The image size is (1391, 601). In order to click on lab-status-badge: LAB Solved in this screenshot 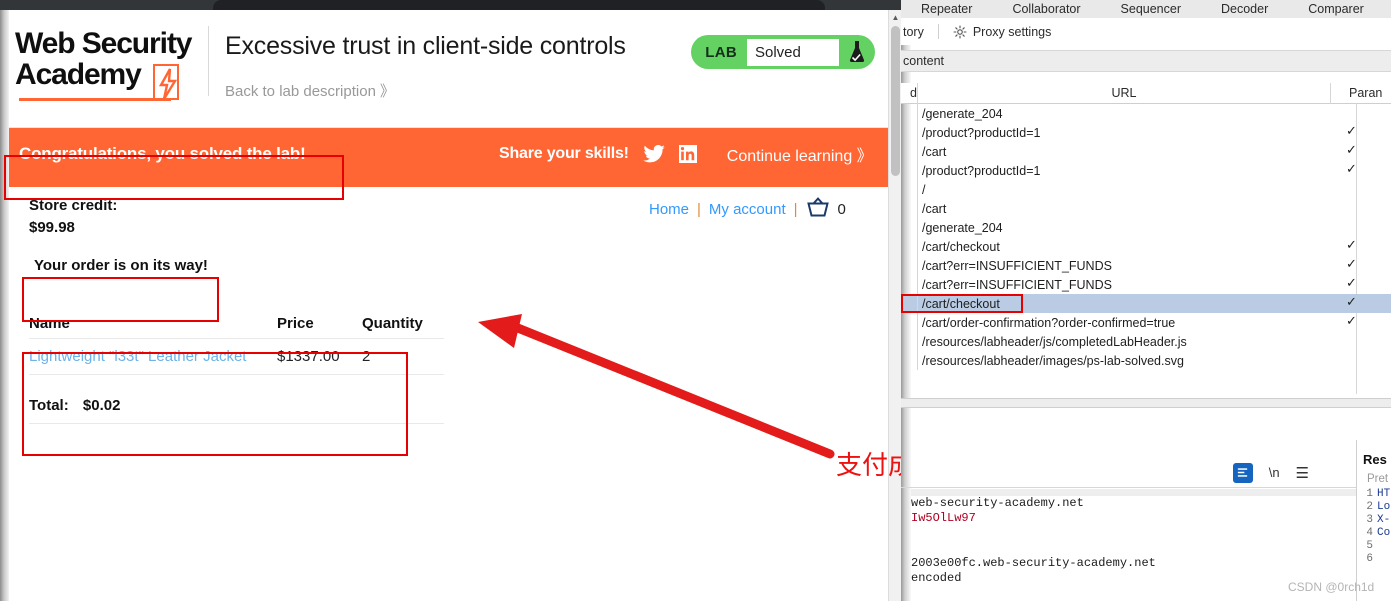, I will do `click(783, 52)`.